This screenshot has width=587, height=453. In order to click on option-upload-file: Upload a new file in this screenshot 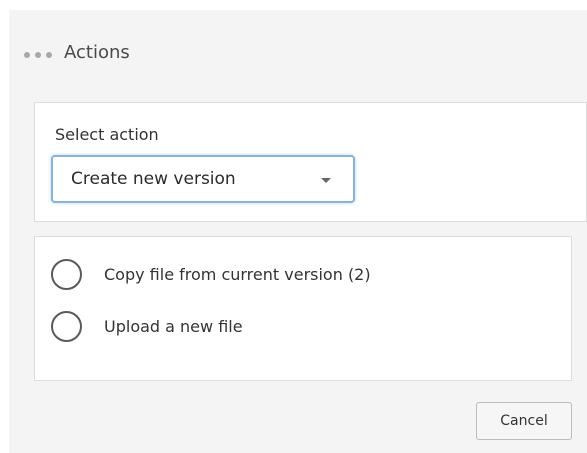, I will do `click(147, 326)`.